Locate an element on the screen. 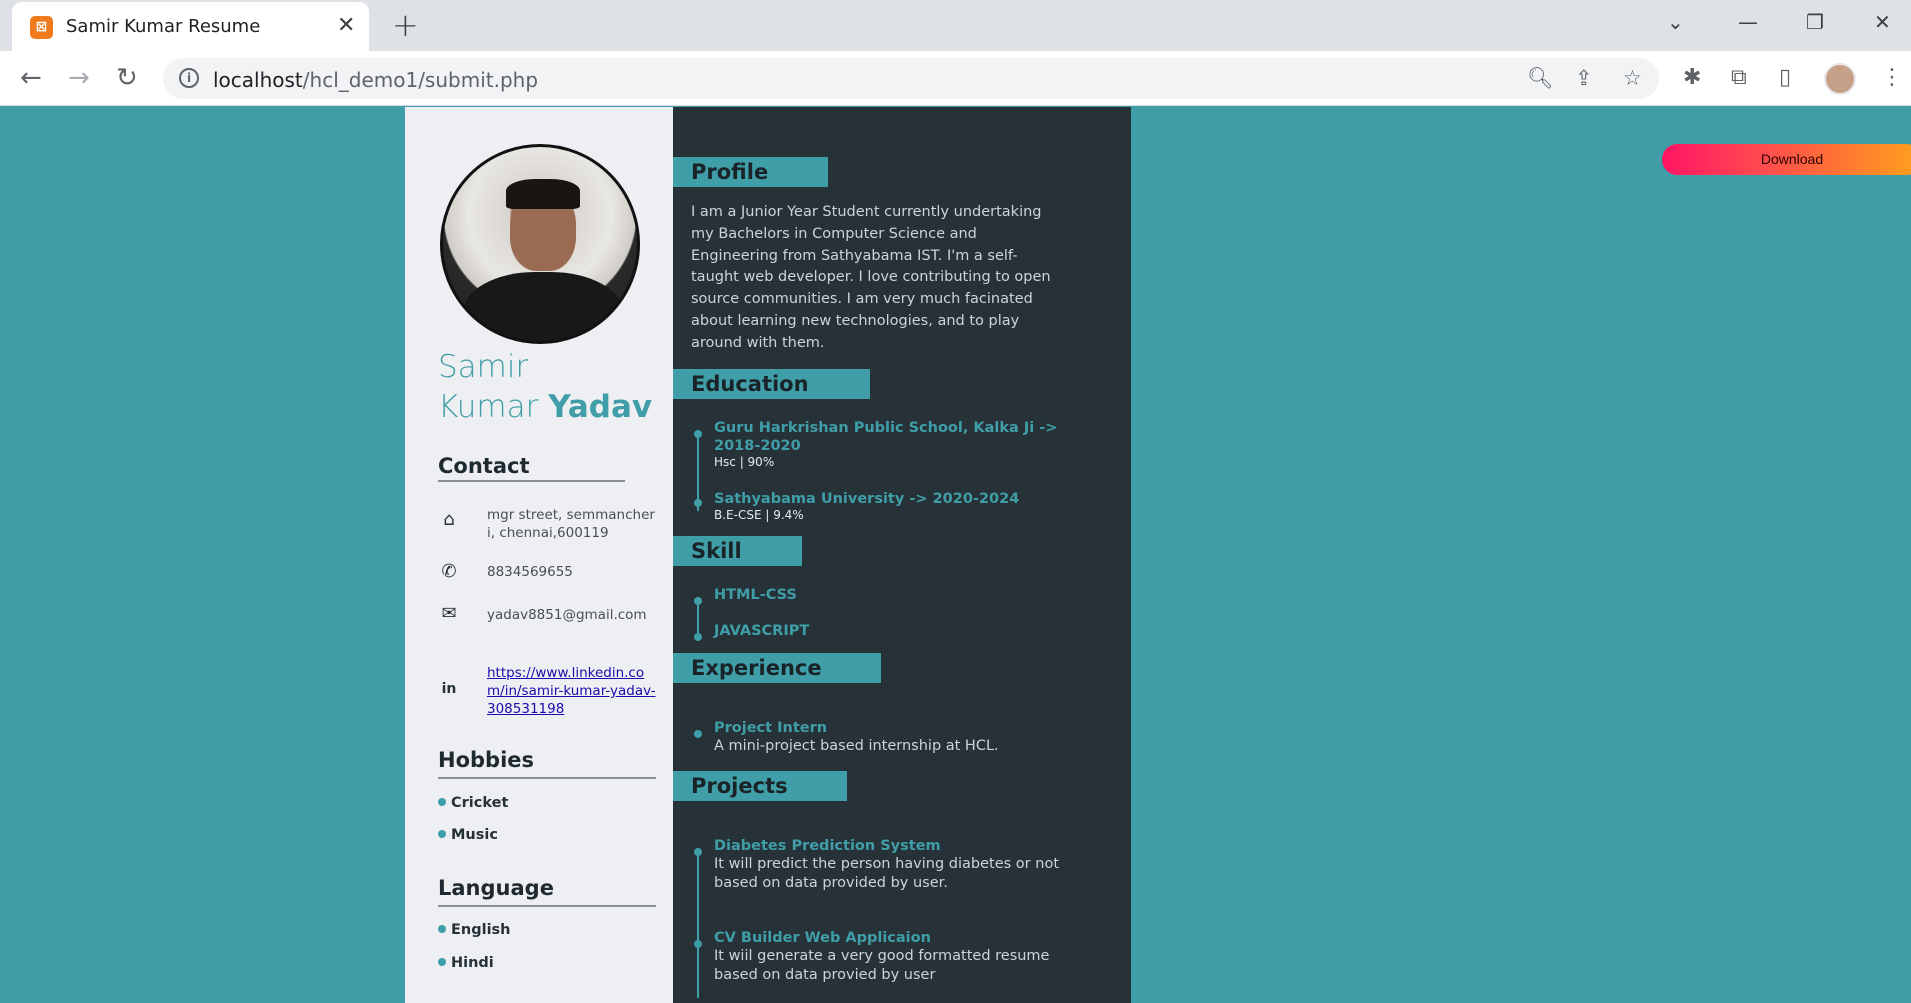 The width and height of the screenshot is (1911, 1003). url-text: localhost/hcl_demo1/submit.php is located at coordinates (375, 80).